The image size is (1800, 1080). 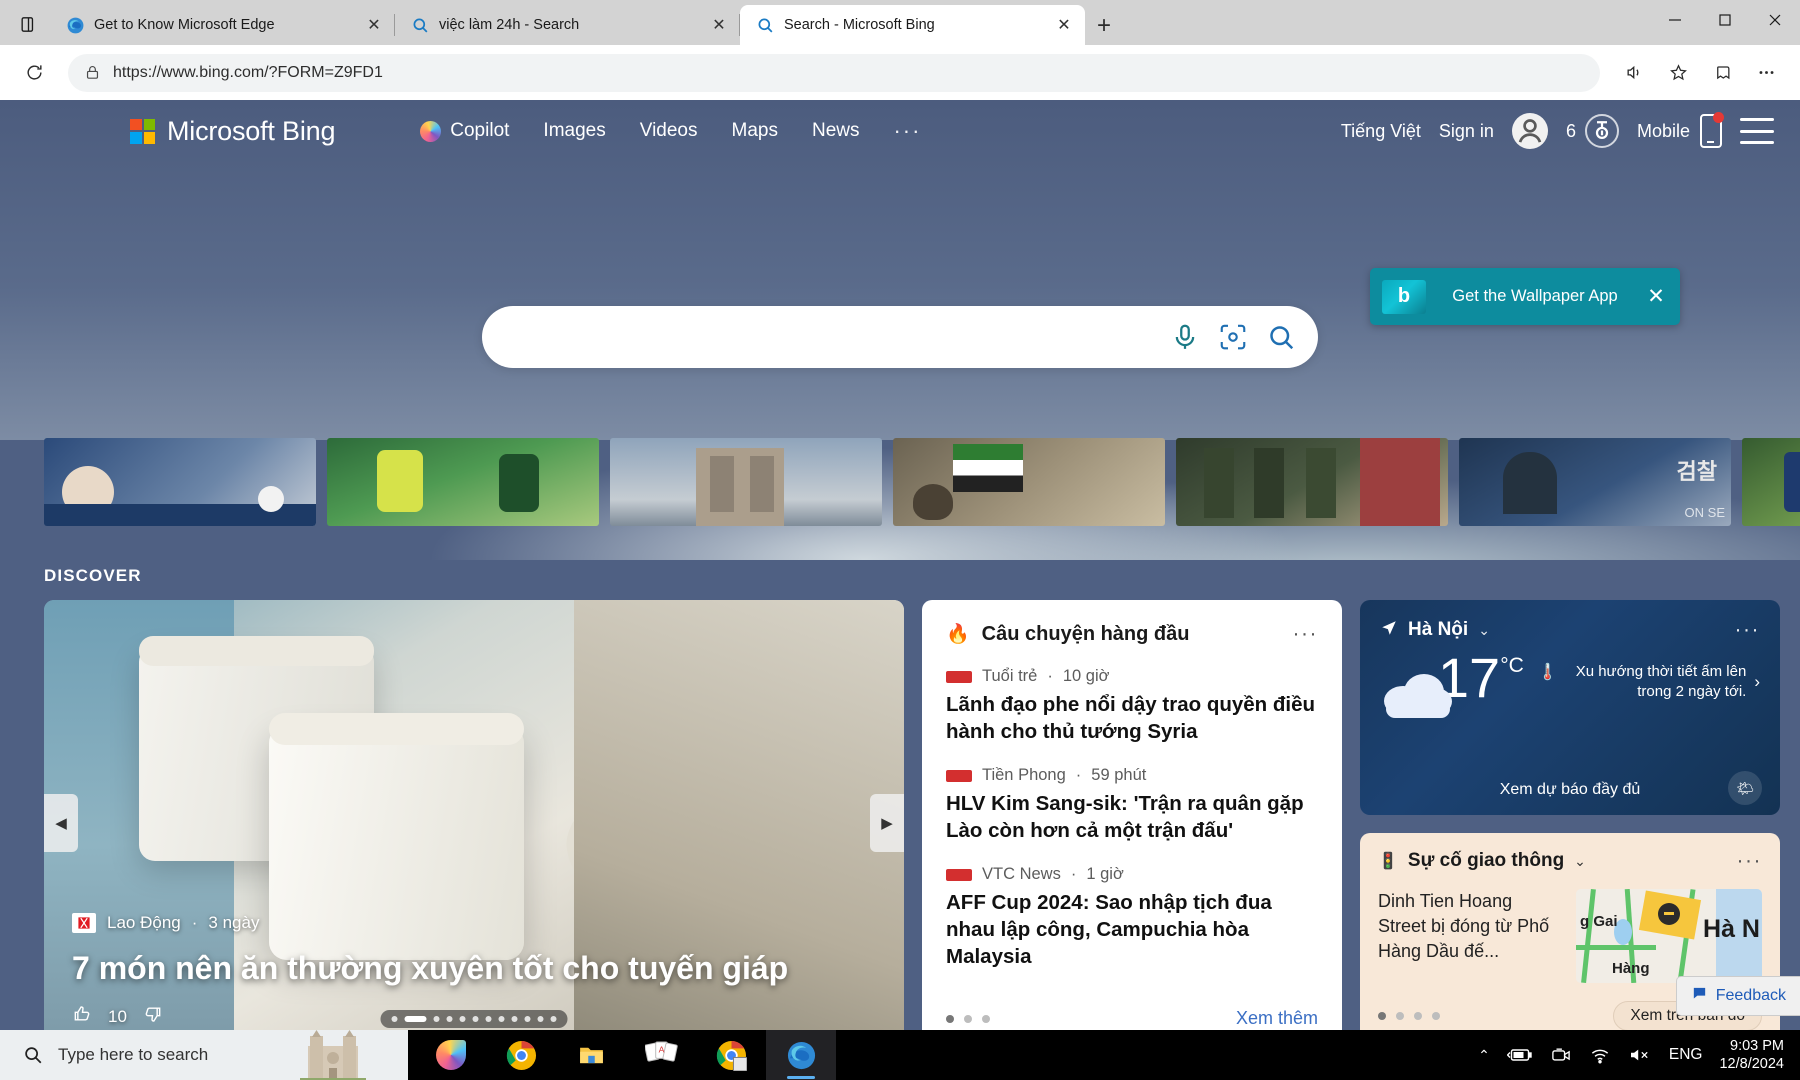 I want to click on refresh-icon, so click(x=34, y=73).